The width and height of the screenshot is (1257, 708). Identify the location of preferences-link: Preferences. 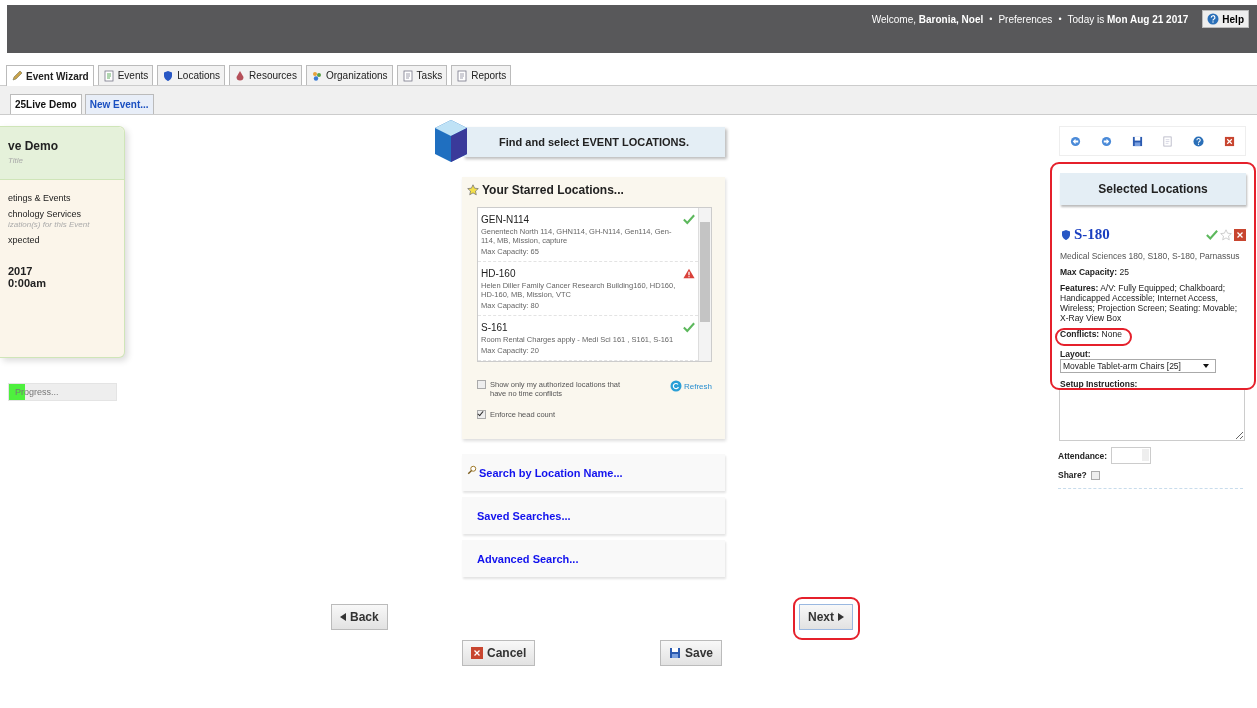
(1025, 19).